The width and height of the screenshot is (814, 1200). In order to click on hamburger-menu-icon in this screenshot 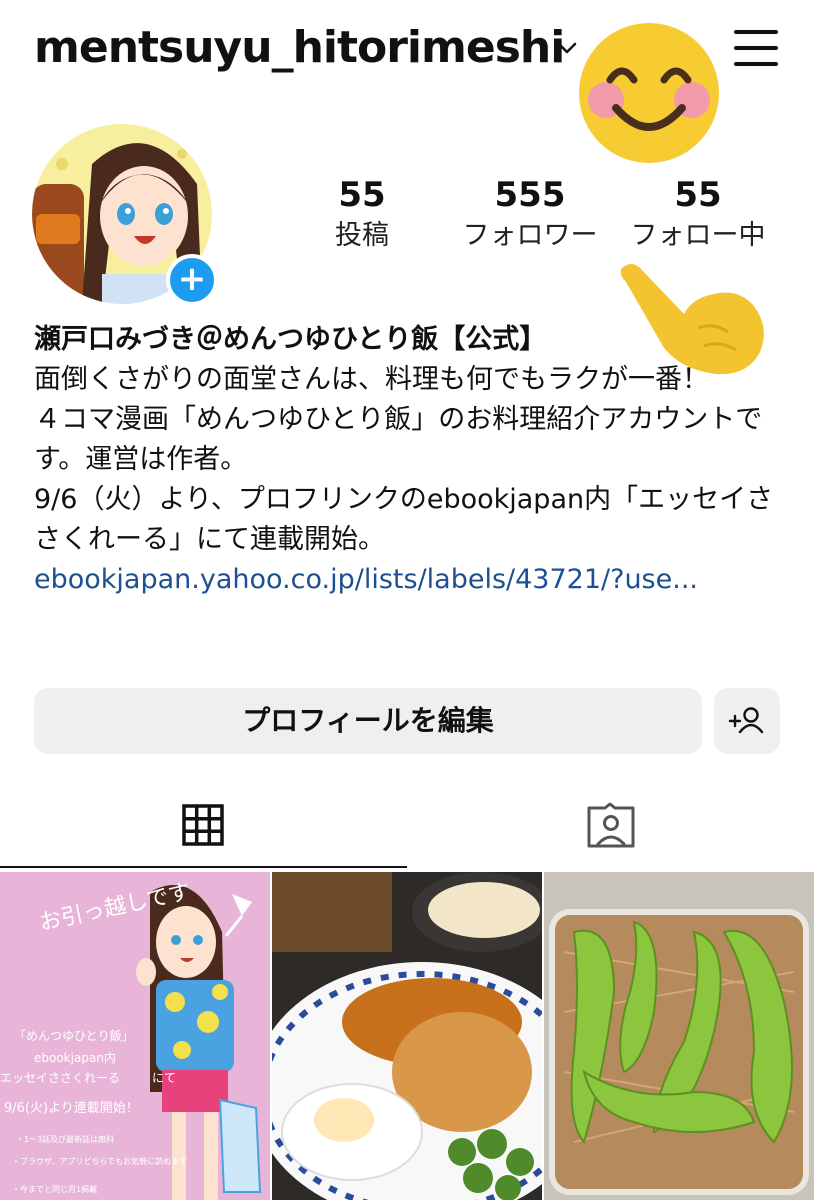, I will do `click(756, 48)`.